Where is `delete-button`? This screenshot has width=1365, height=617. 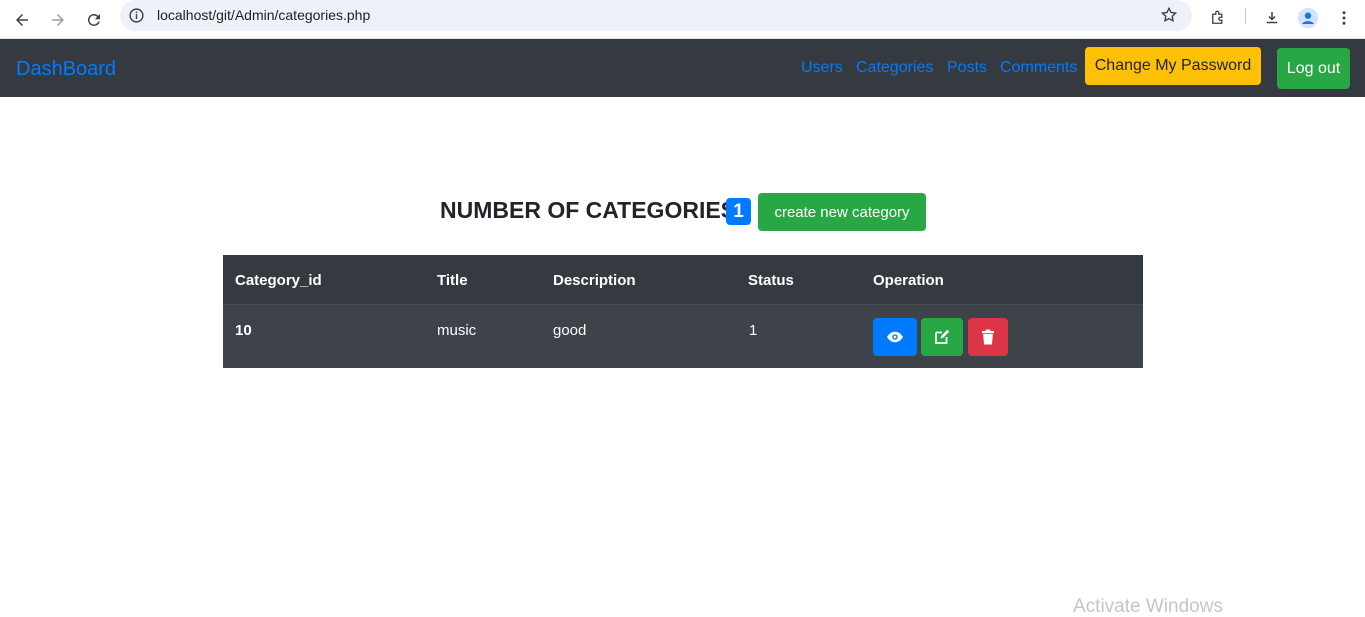 delete-button is located at coordinates (988, 337).